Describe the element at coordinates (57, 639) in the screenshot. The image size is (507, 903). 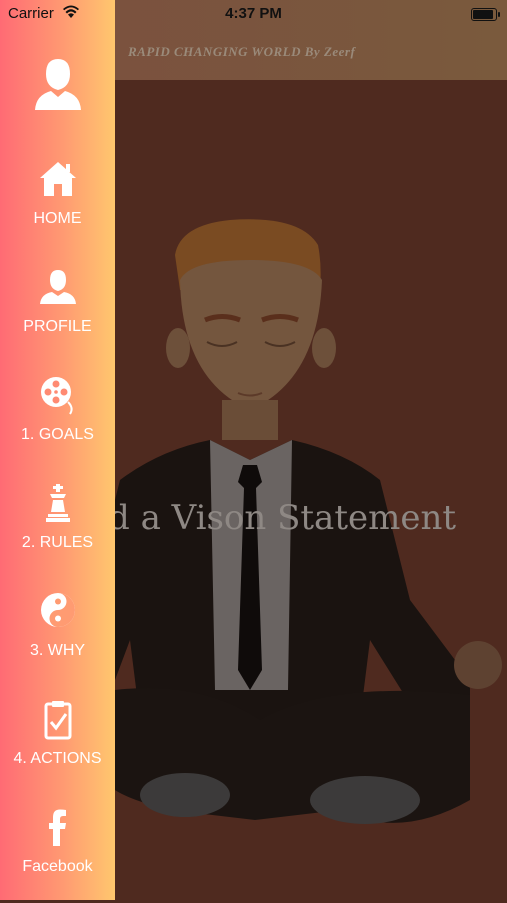
I see `drawer-item-why: 3. WHY` at that location.